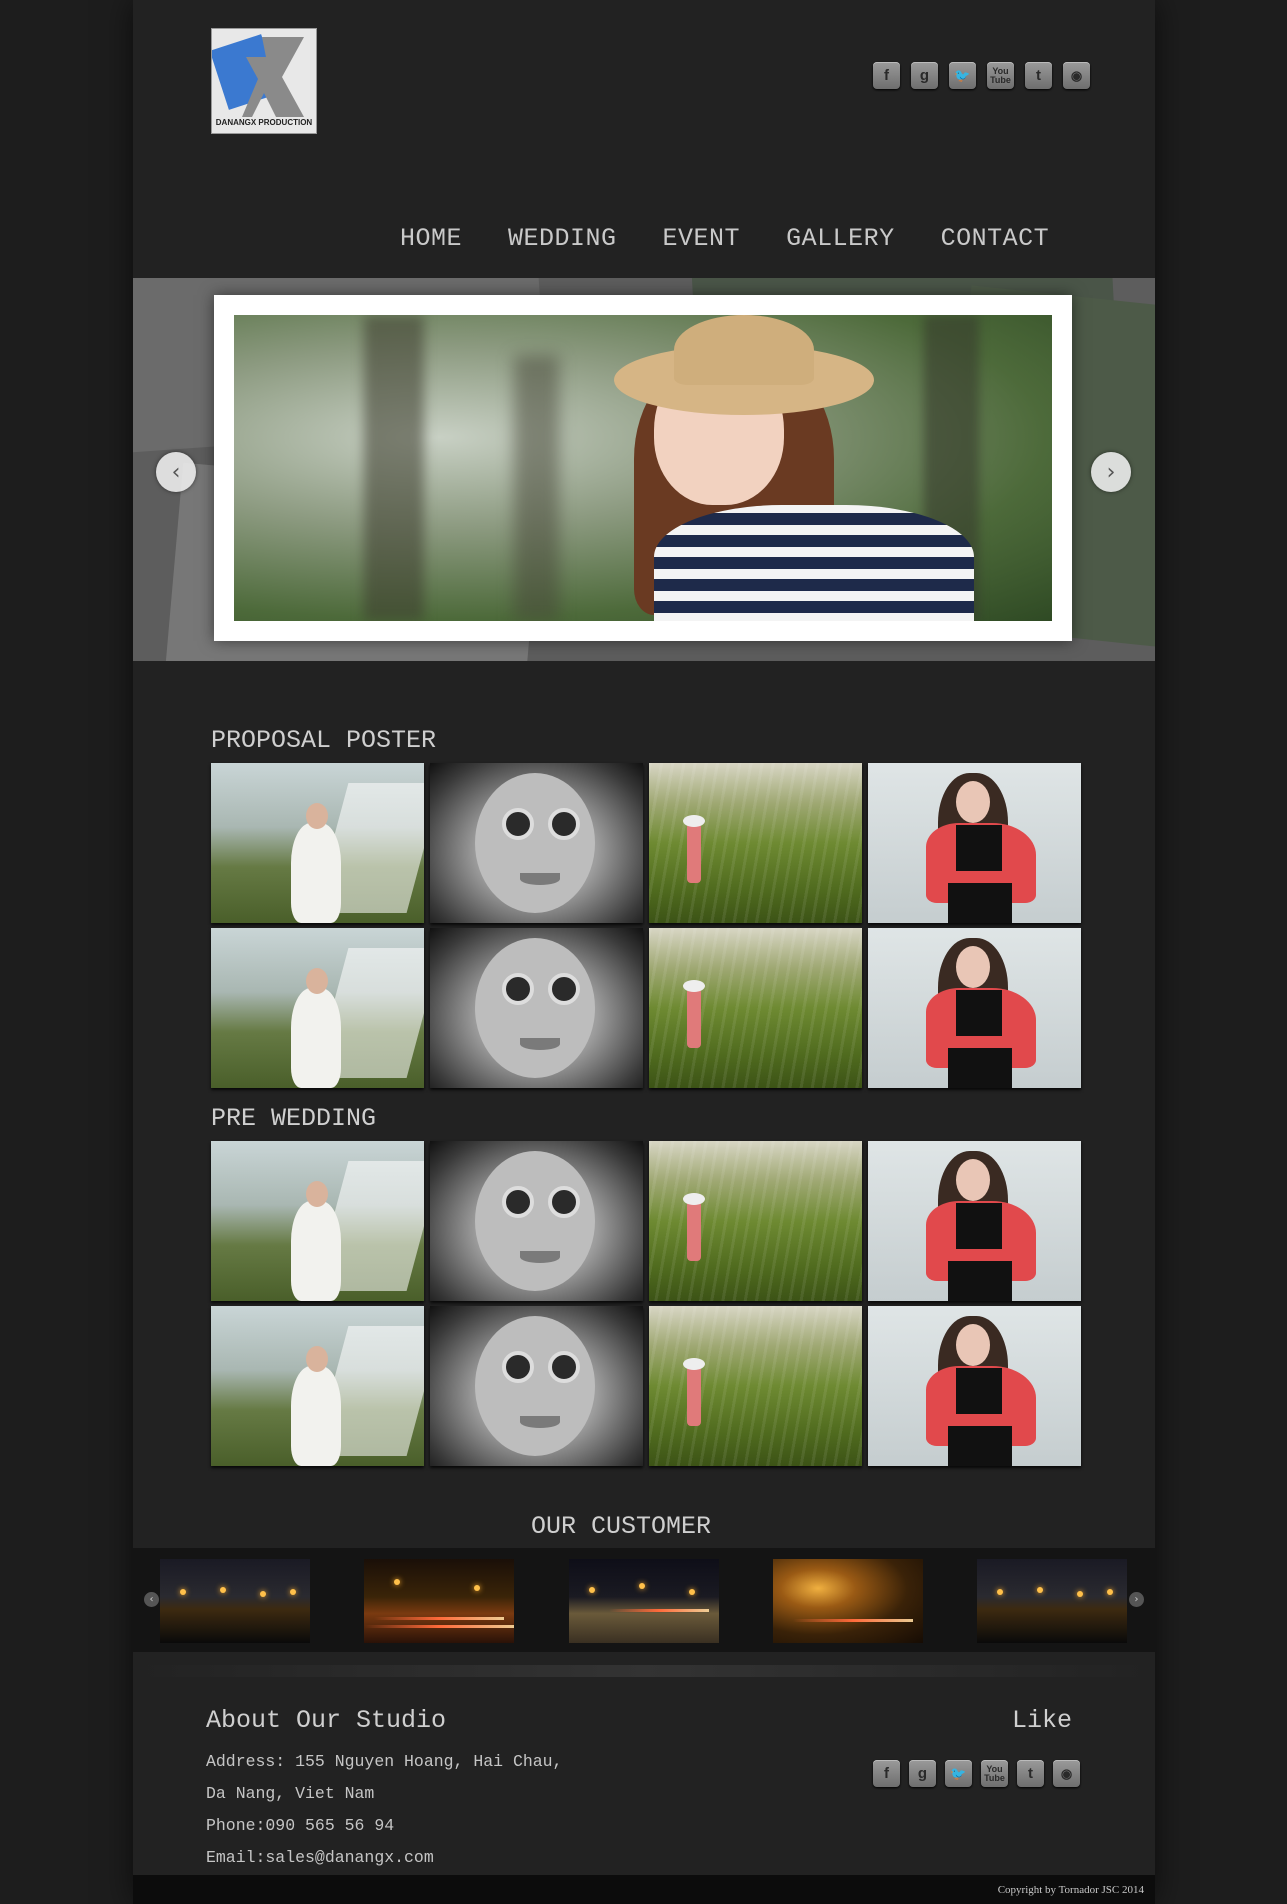 The image size is (1287, 1904). I want to click on nav-home: HOME, so click(431, 238).